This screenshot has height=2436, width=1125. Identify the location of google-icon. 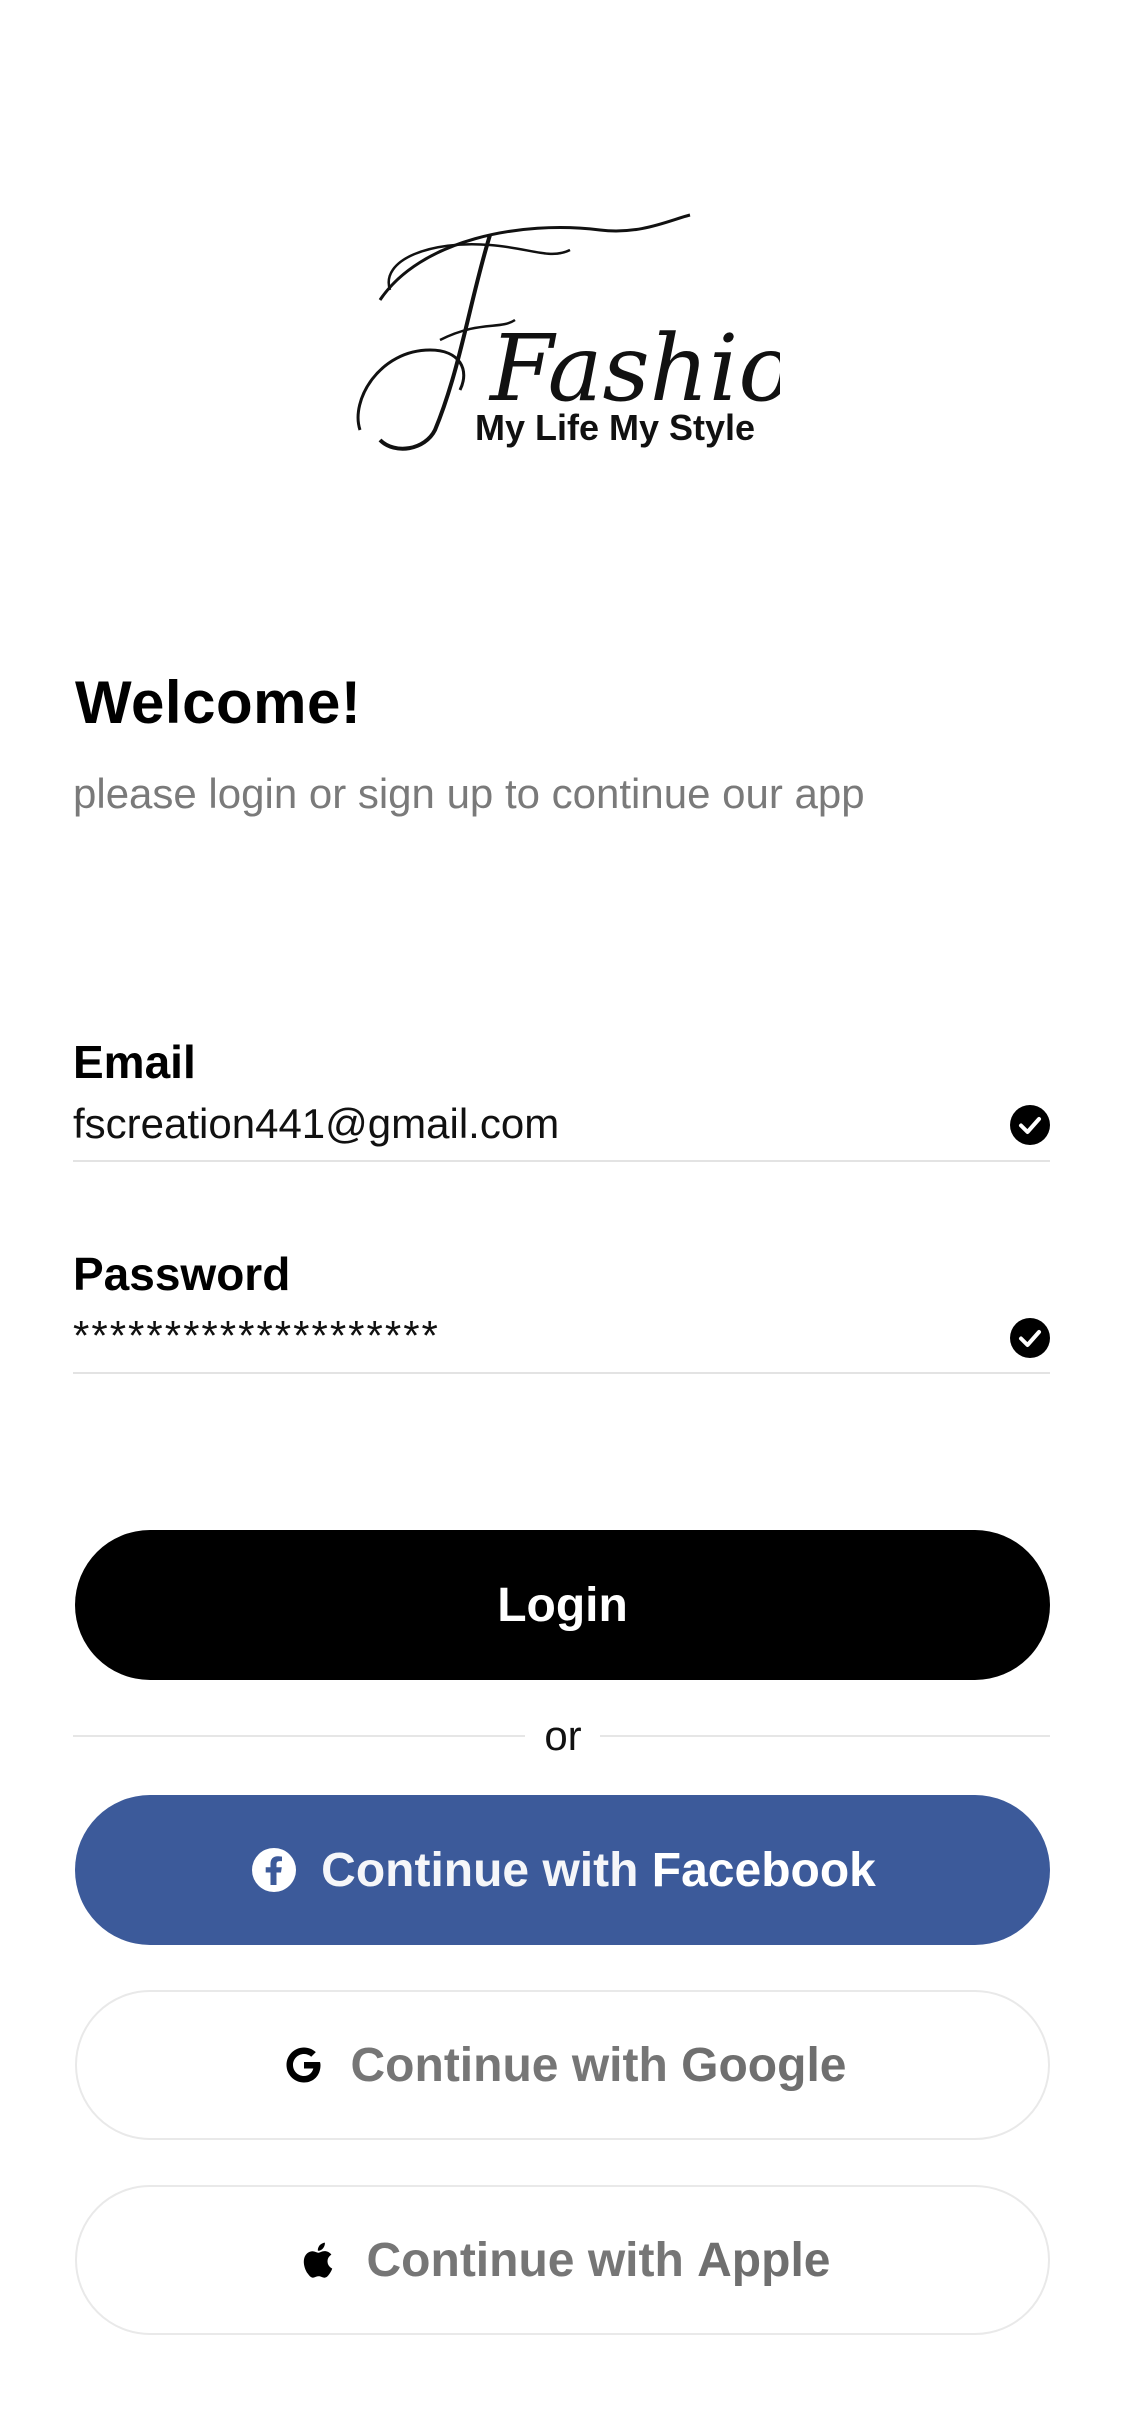
(304, 2065).